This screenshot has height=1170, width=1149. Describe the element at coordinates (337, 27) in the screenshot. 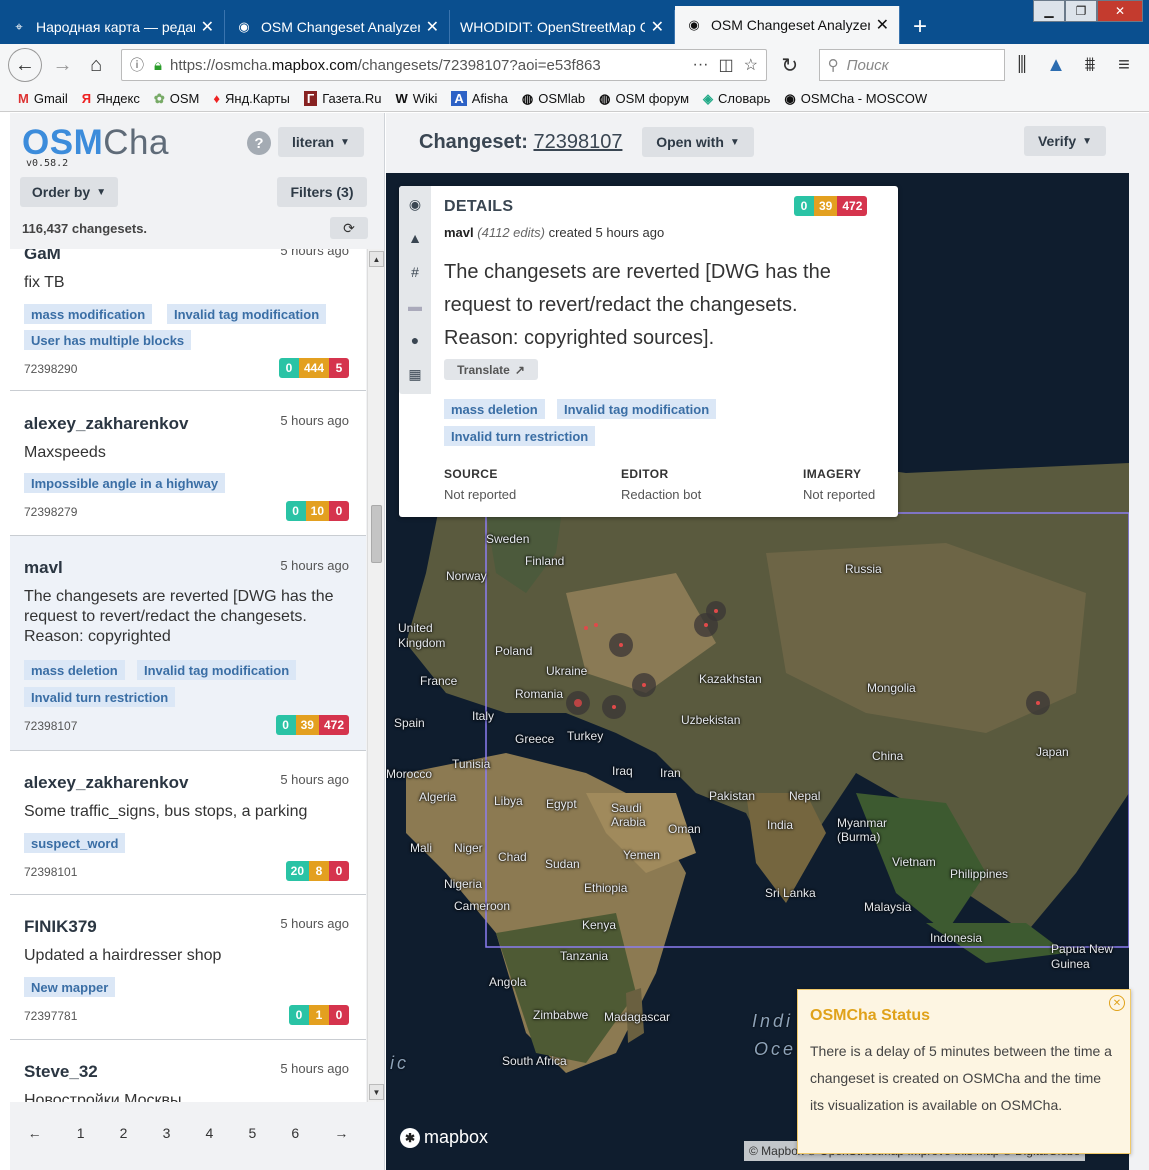

I see `browser-tab-2: ◉ OSM Changeset Analyzer ✕` at that location.